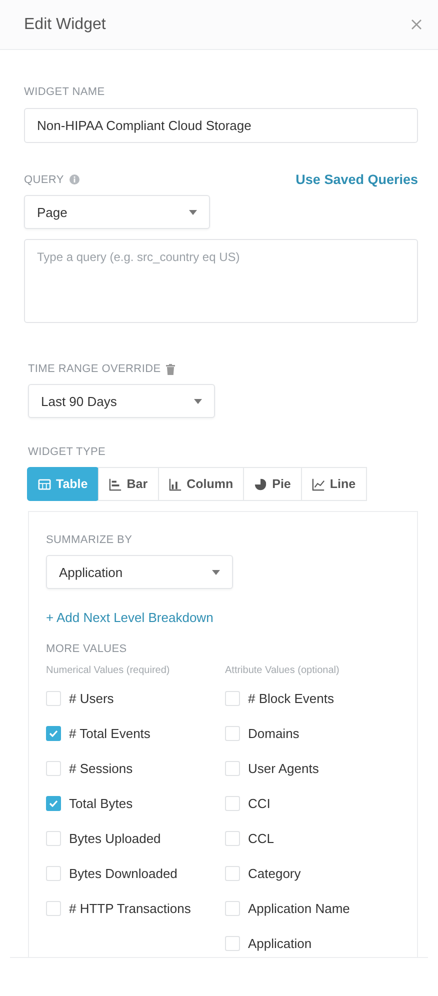 The height and width of the screenshot is (996, 438). I want to click on field-label: QUERY, so click(44, 180).